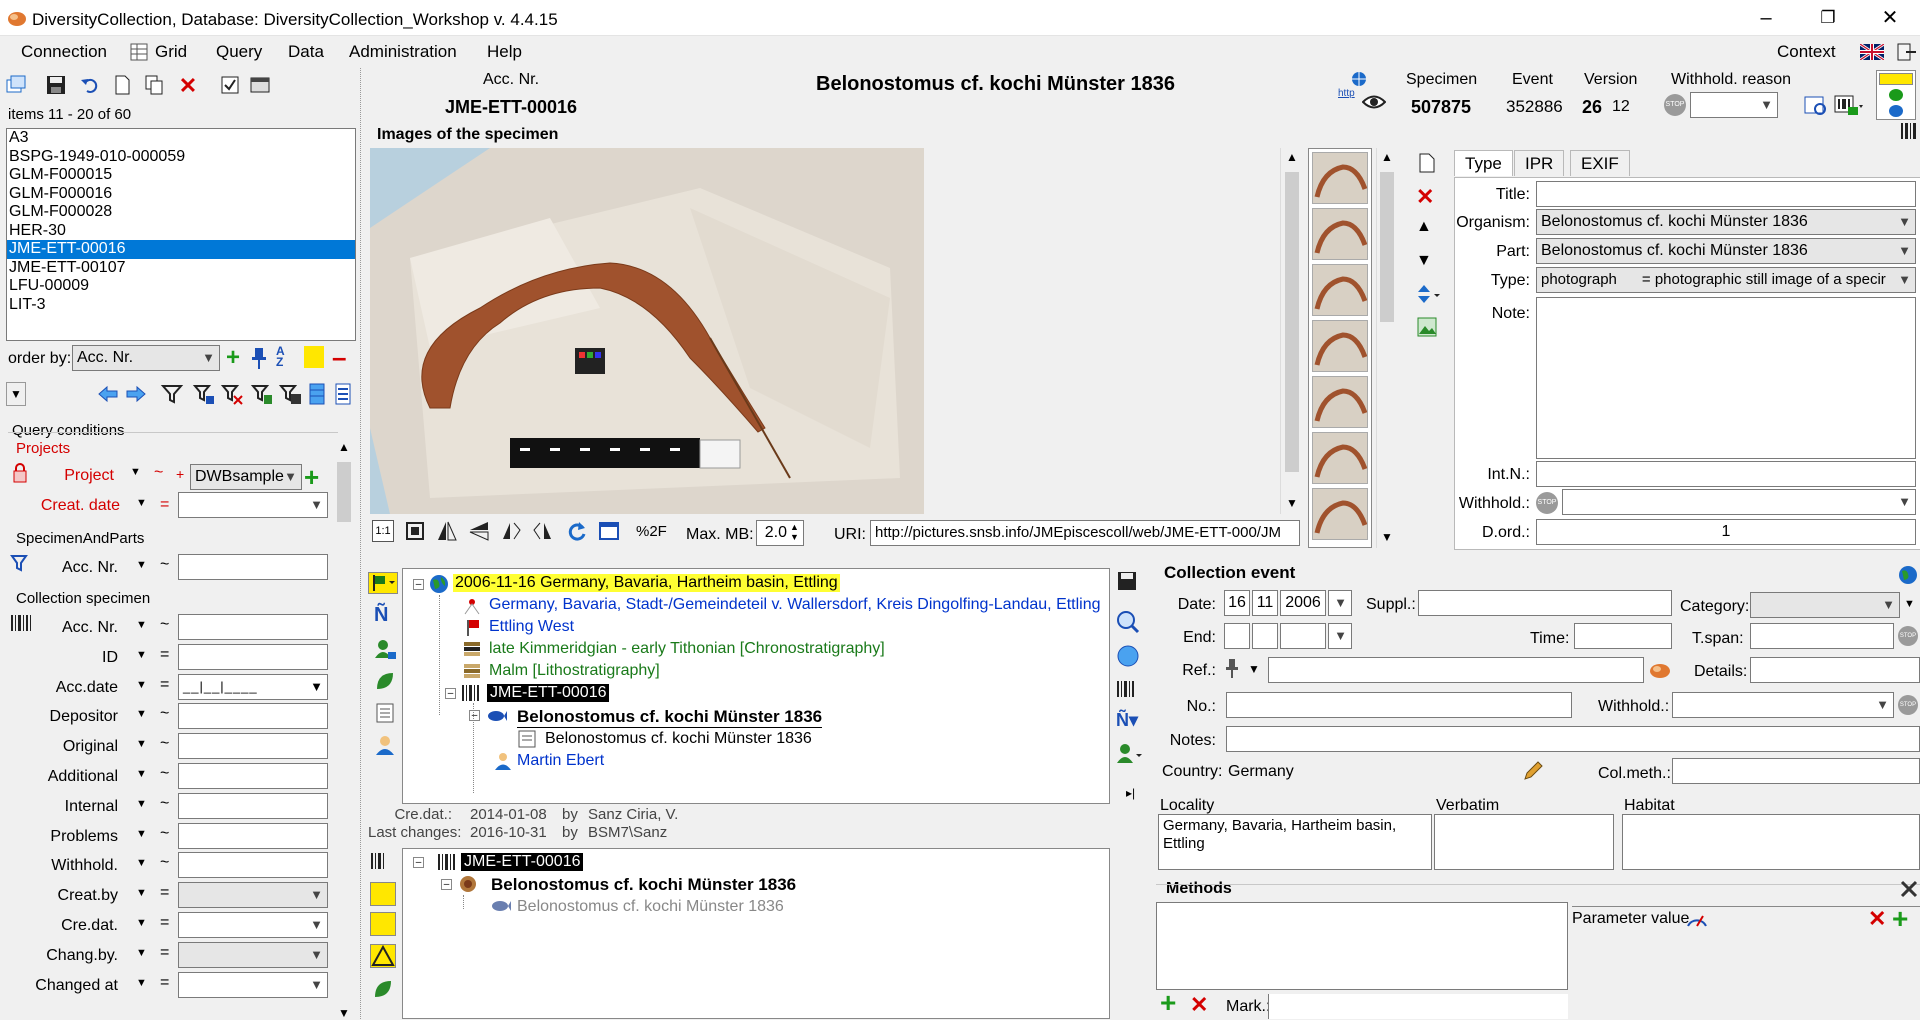  What do you see at coordinates (1896, 79) in the screenshot?
I see `yellow-stripe-icon` at bounding box center [1896, 79].